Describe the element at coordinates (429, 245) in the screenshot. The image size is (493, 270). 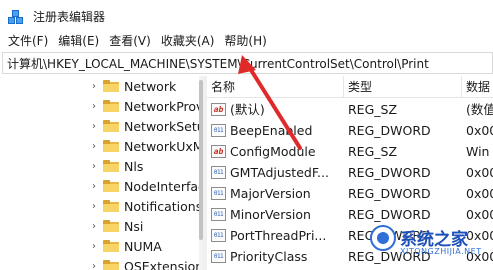
I see `watermark: 系统之家 XITONGZHIJIA.NET` at that location.